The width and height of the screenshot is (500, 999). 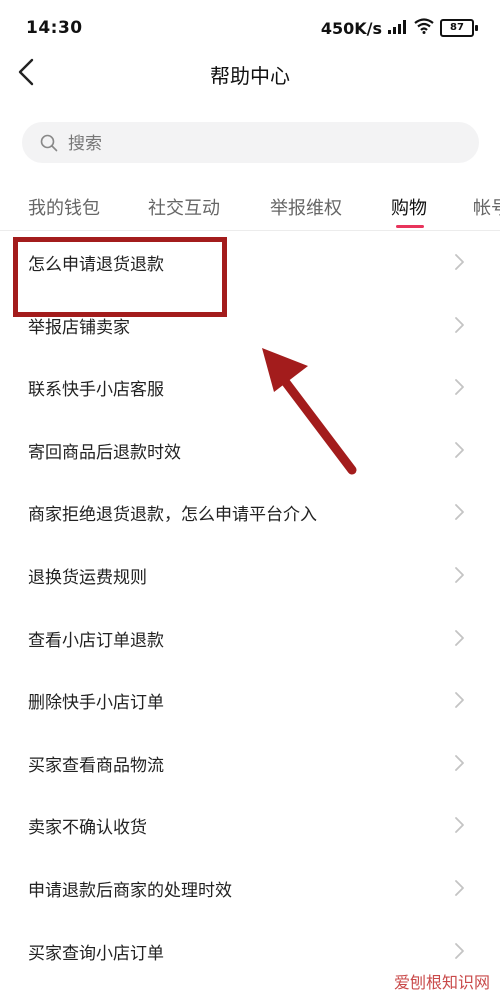 What do you see at coordinates (96, 703) in the screenshot?
I see `list-item-label: 删除快手小店订单` at bounding box center [96, 703].